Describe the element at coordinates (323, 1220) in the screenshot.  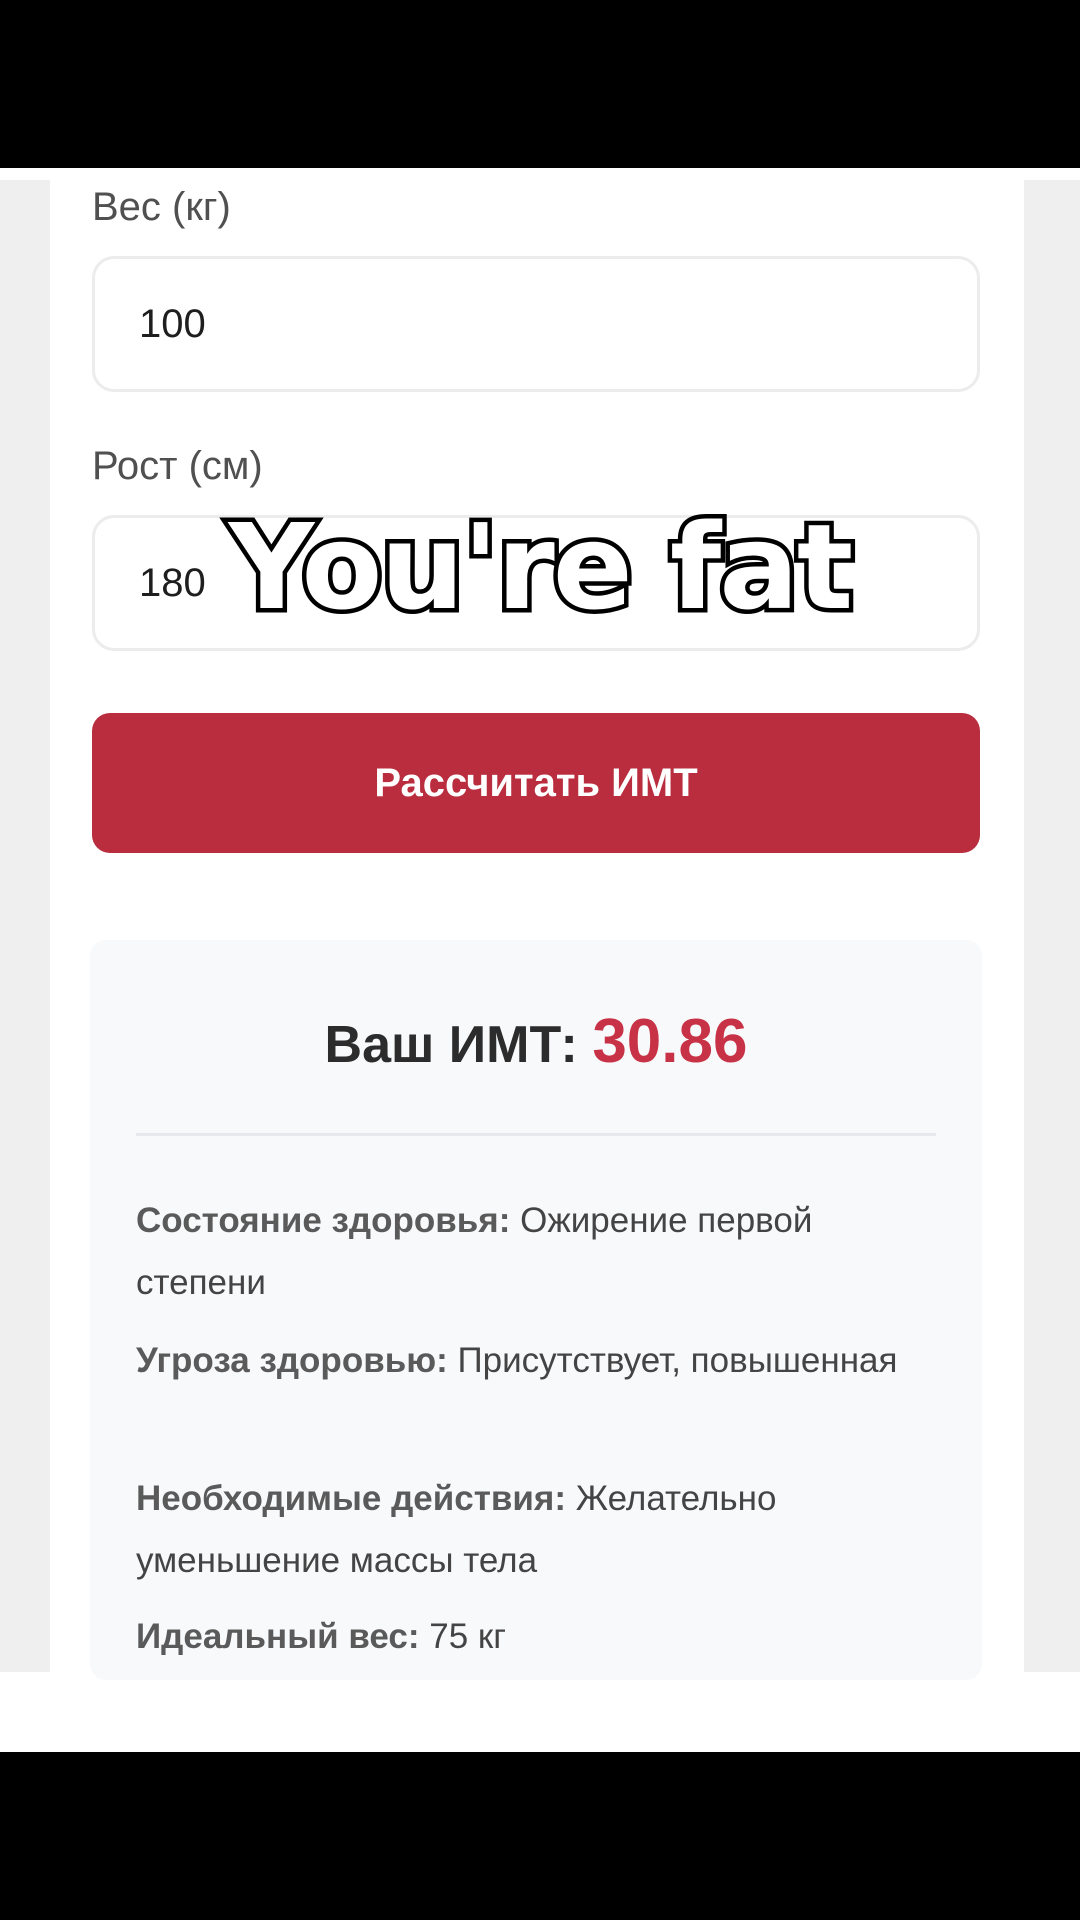
I see `health-status-key: Состояние здоровья:` at that location.